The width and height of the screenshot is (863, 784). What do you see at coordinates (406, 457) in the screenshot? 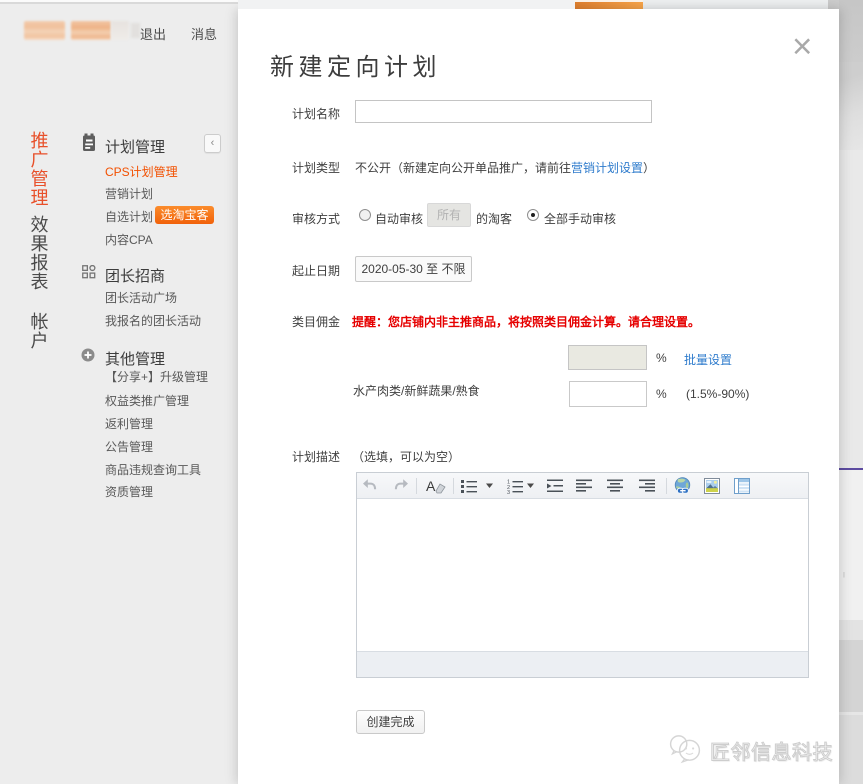
I see `description-hint: （选填，可以为空）` at bounding box center [406, 457].